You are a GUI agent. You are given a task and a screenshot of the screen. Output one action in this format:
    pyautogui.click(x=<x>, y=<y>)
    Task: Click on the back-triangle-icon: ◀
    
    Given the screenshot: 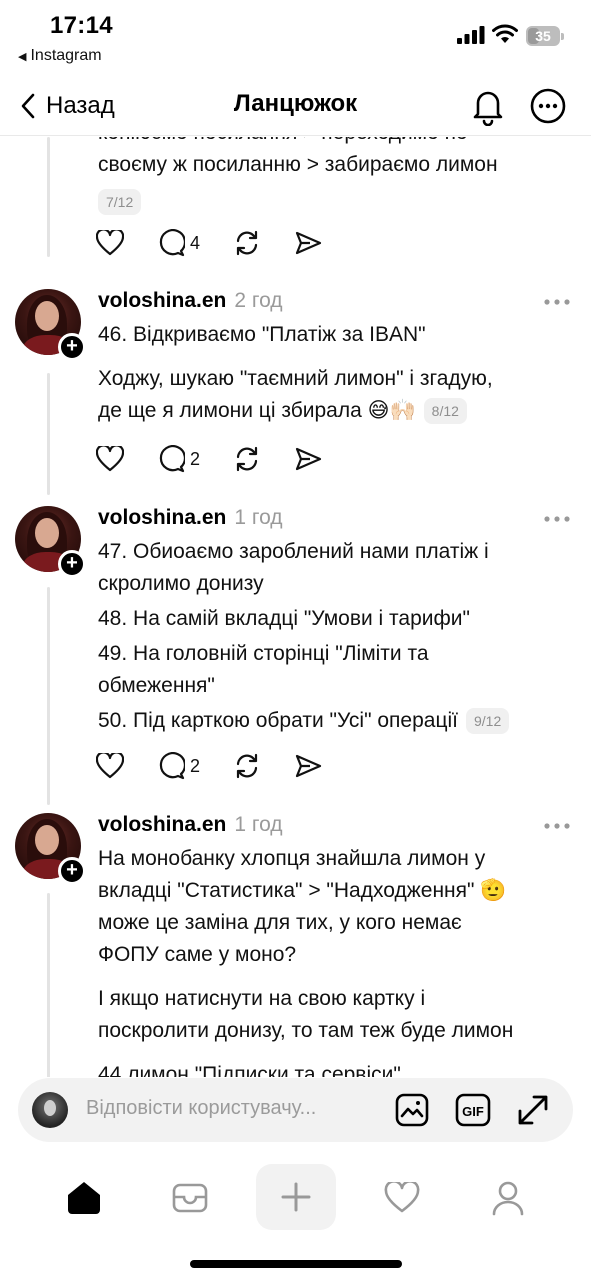 What is the action you would take?
    pyautogui.click(x=22, y=56)
    